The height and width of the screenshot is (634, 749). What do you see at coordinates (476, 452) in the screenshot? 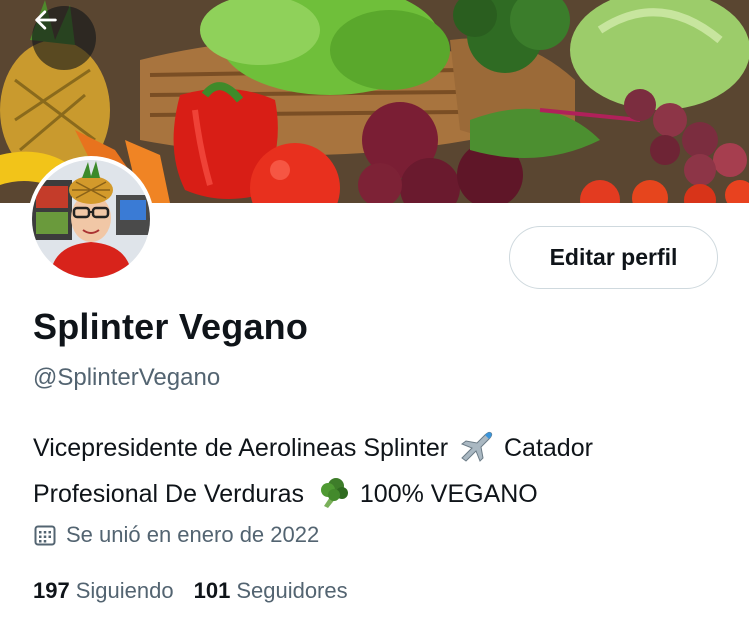
I see `airplane-icon` at bounding box center [476, 452].